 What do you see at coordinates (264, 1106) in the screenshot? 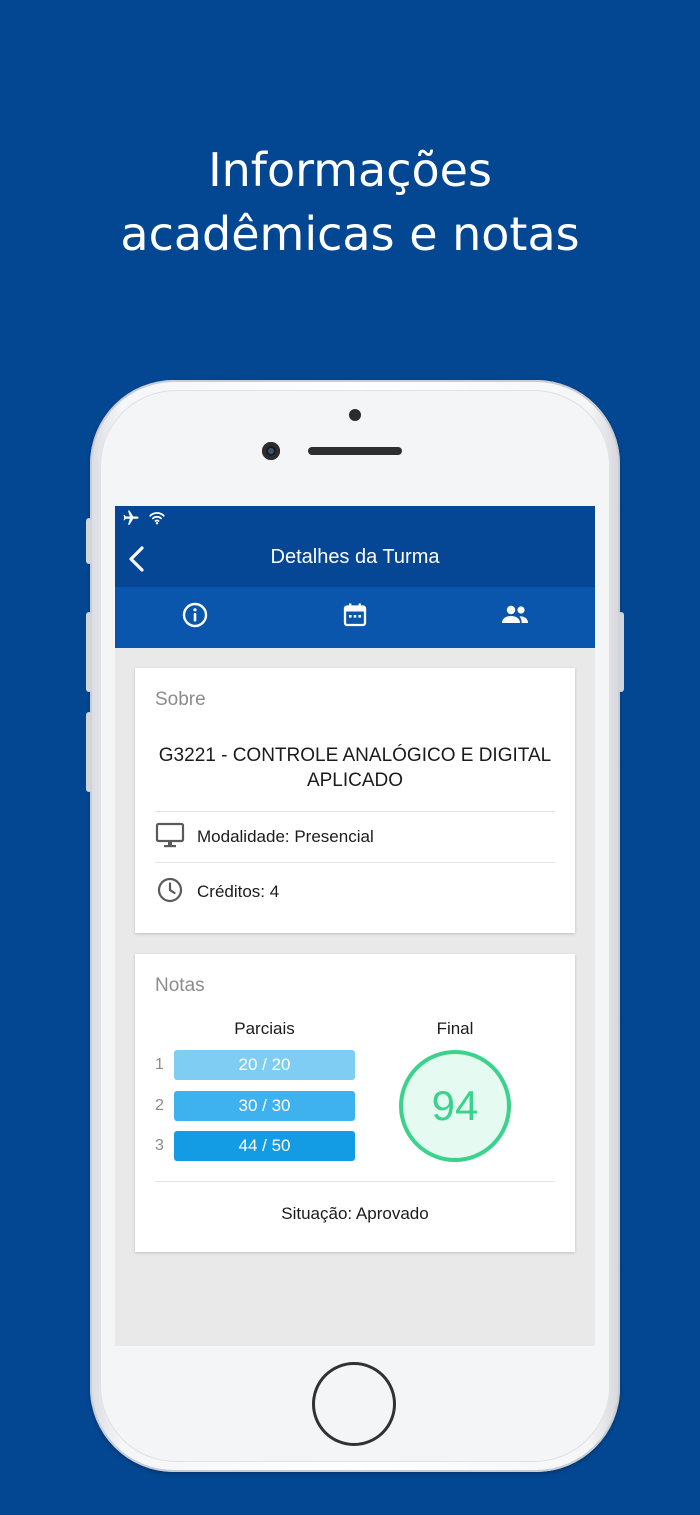
I see `grade-bar-2: 30 / 30` at bounding box center [264, 1106].